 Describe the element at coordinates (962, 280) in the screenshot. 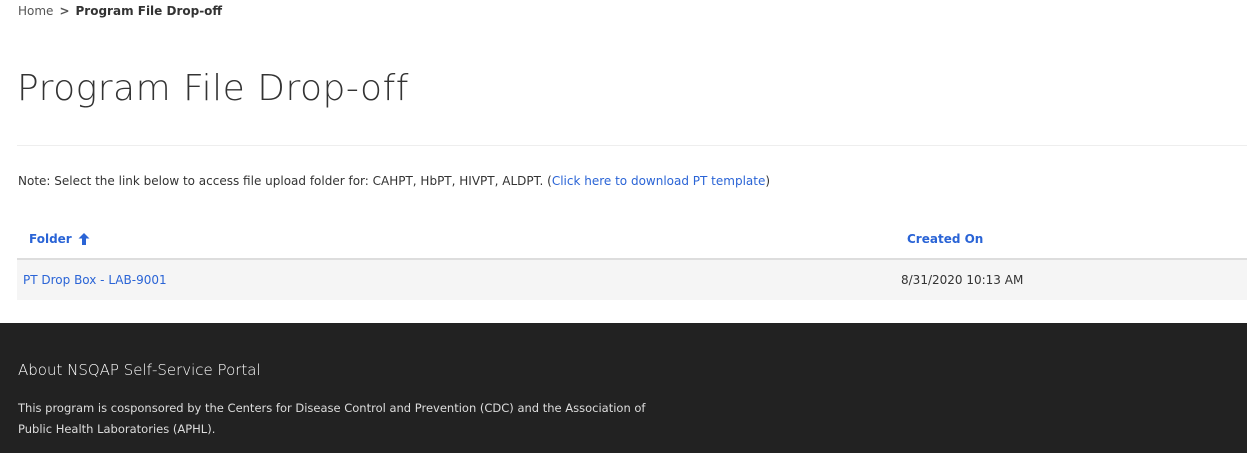

I see `created-on-cell: 8/31/2020 10:13 AM` at that location.